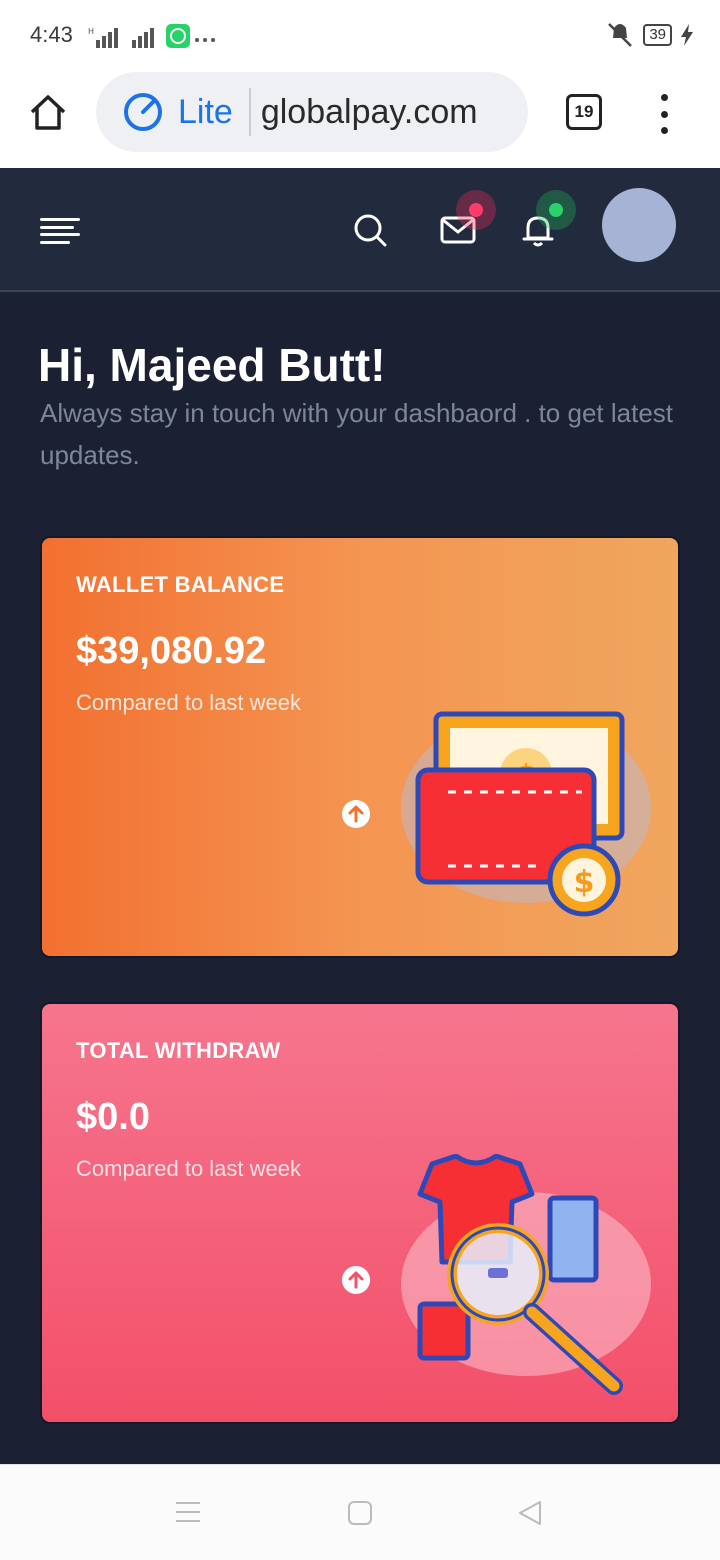  Describe the element at coordinates (171, 651) in the screenshot. I see `card-amount: $39,080.92` at that location.